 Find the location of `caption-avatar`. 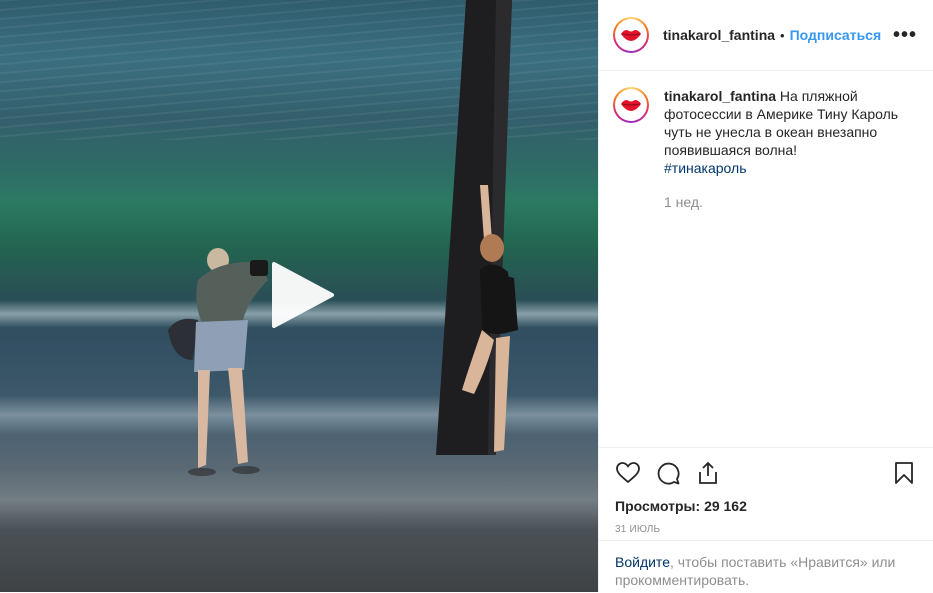

caption-avatar is located at coordinates (631, 105).